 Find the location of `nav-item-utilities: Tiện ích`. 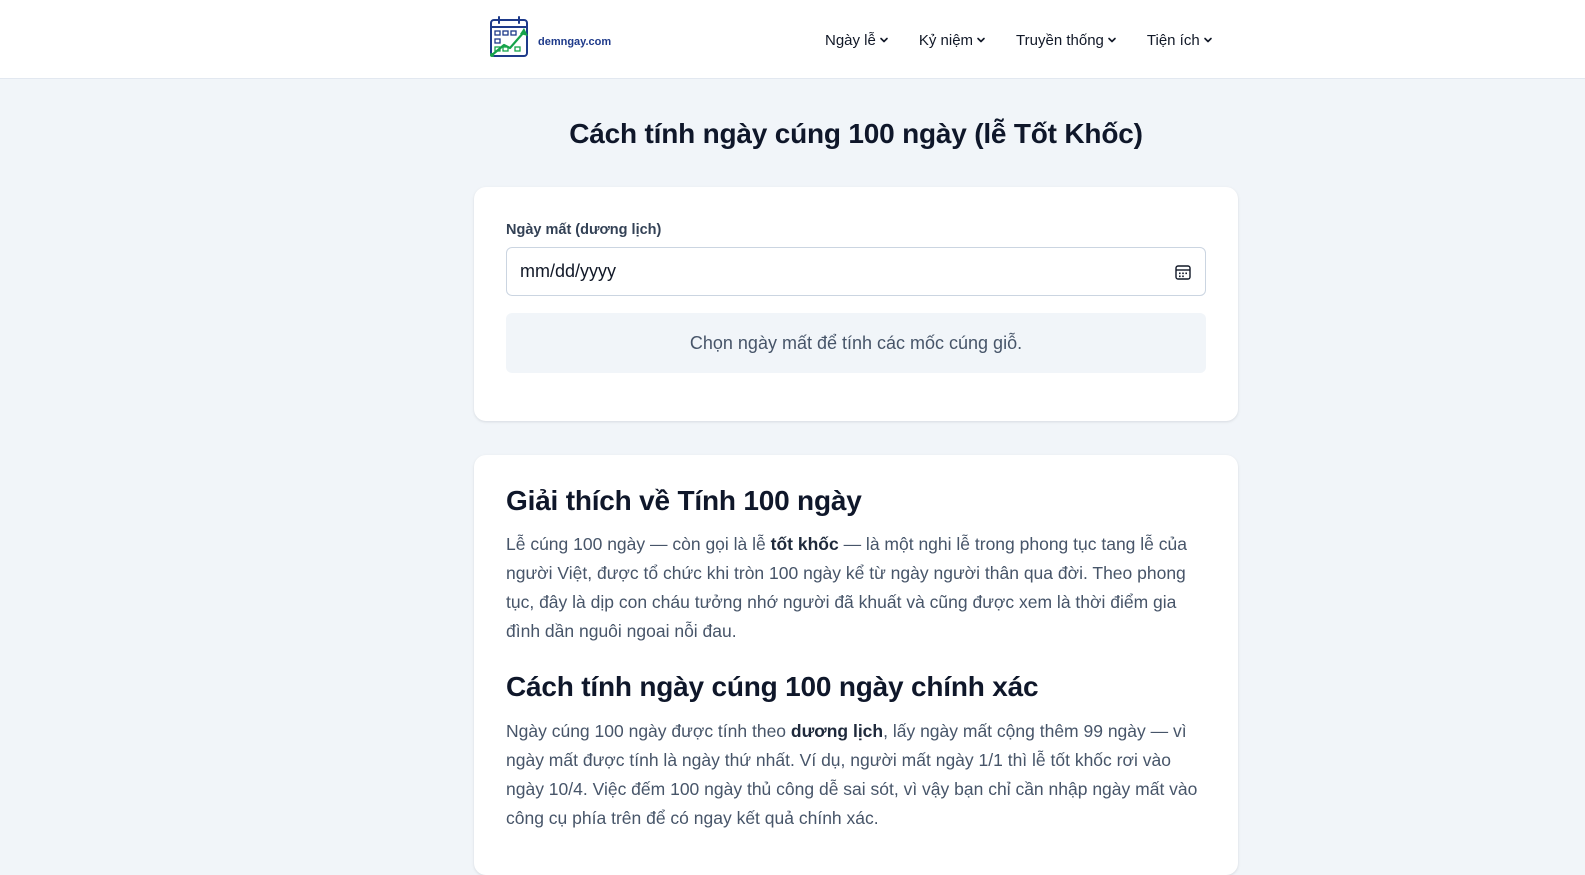

nav-item-utilities: Tiện ích is located at coordinates (1180, 40).